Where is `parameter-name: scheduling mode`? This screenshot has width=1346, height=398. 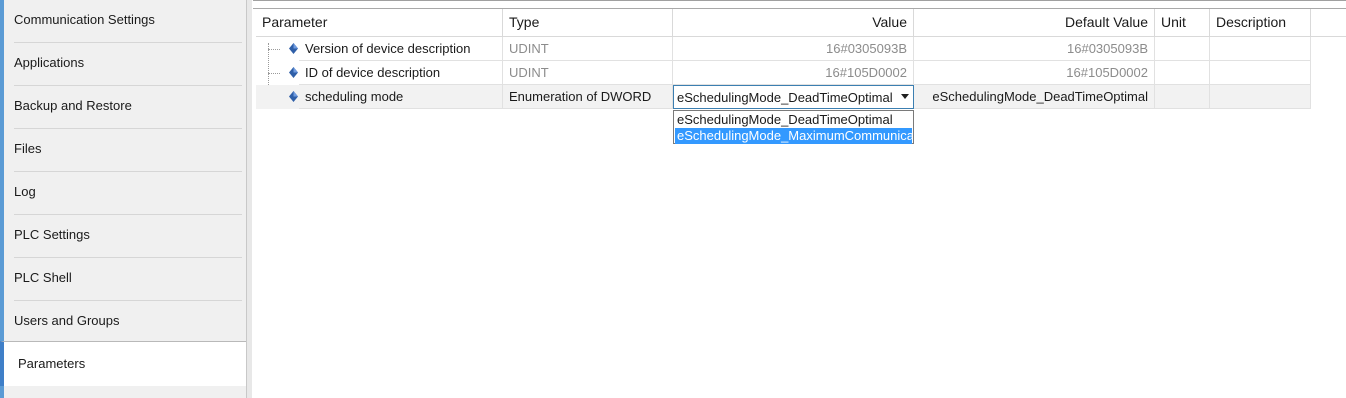
parameter-name: scheduling mode is located at coordinates (401, 97).